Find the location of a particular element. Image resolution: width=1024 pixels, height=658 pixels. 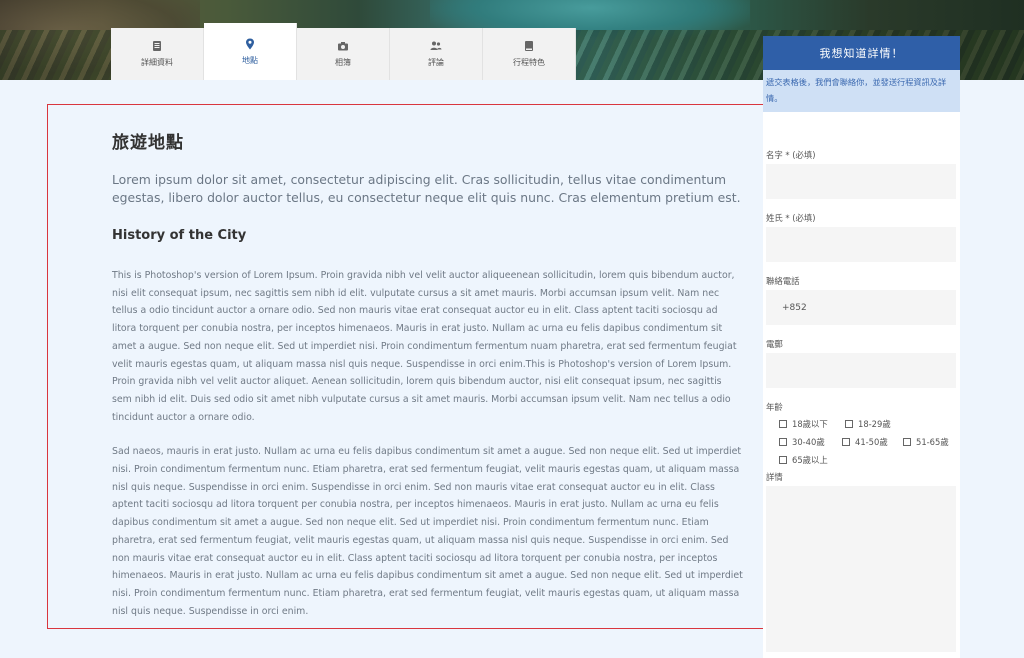

age-option-label: 65歲以上 is located at coordinates (810, 460).